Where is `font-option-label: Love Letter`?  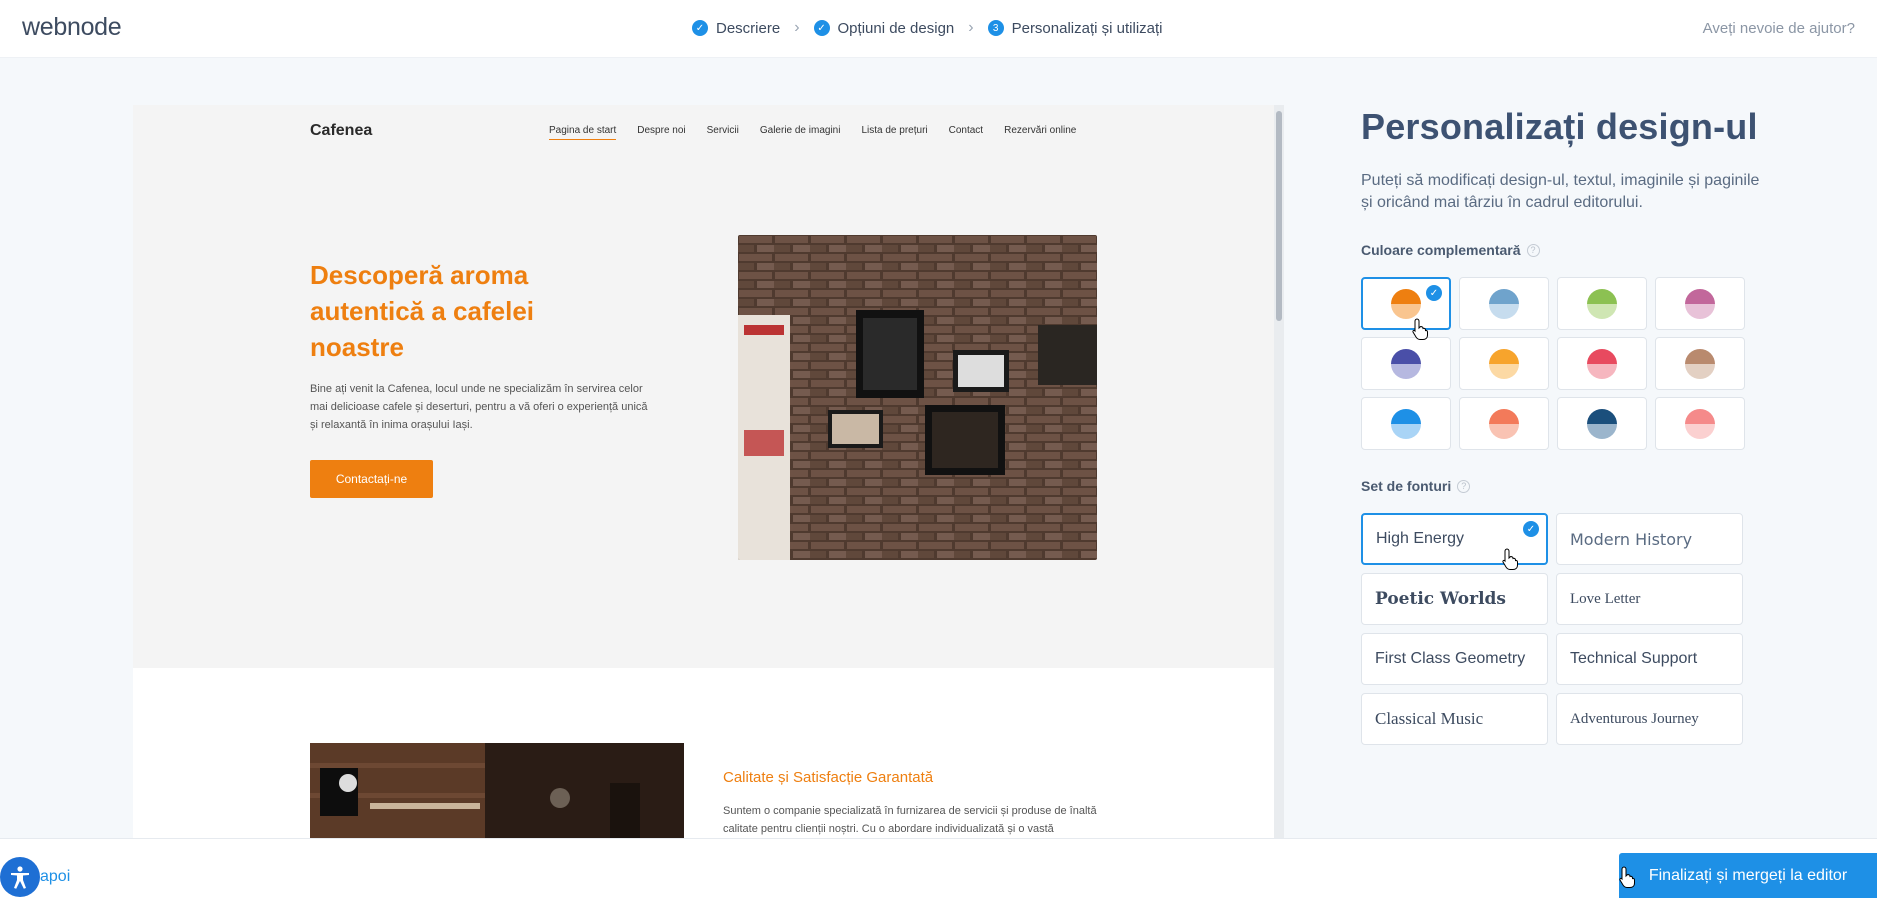 font-option-label: Love Letter is located at coordinates (1605, 598).